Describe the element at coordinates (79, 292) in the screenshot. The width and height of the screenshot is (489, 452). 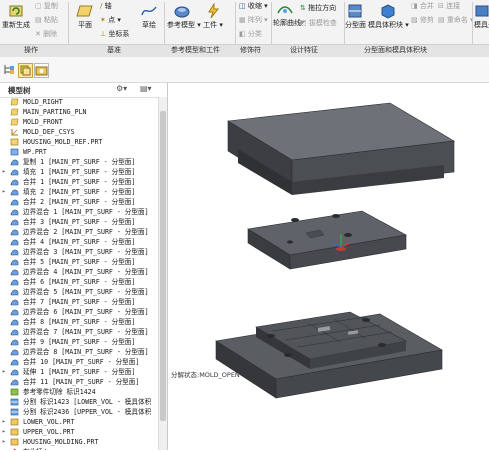
I see `tree-item: 边界混合 5 [MAIN_PT_SURF - 分型面]` at that location.